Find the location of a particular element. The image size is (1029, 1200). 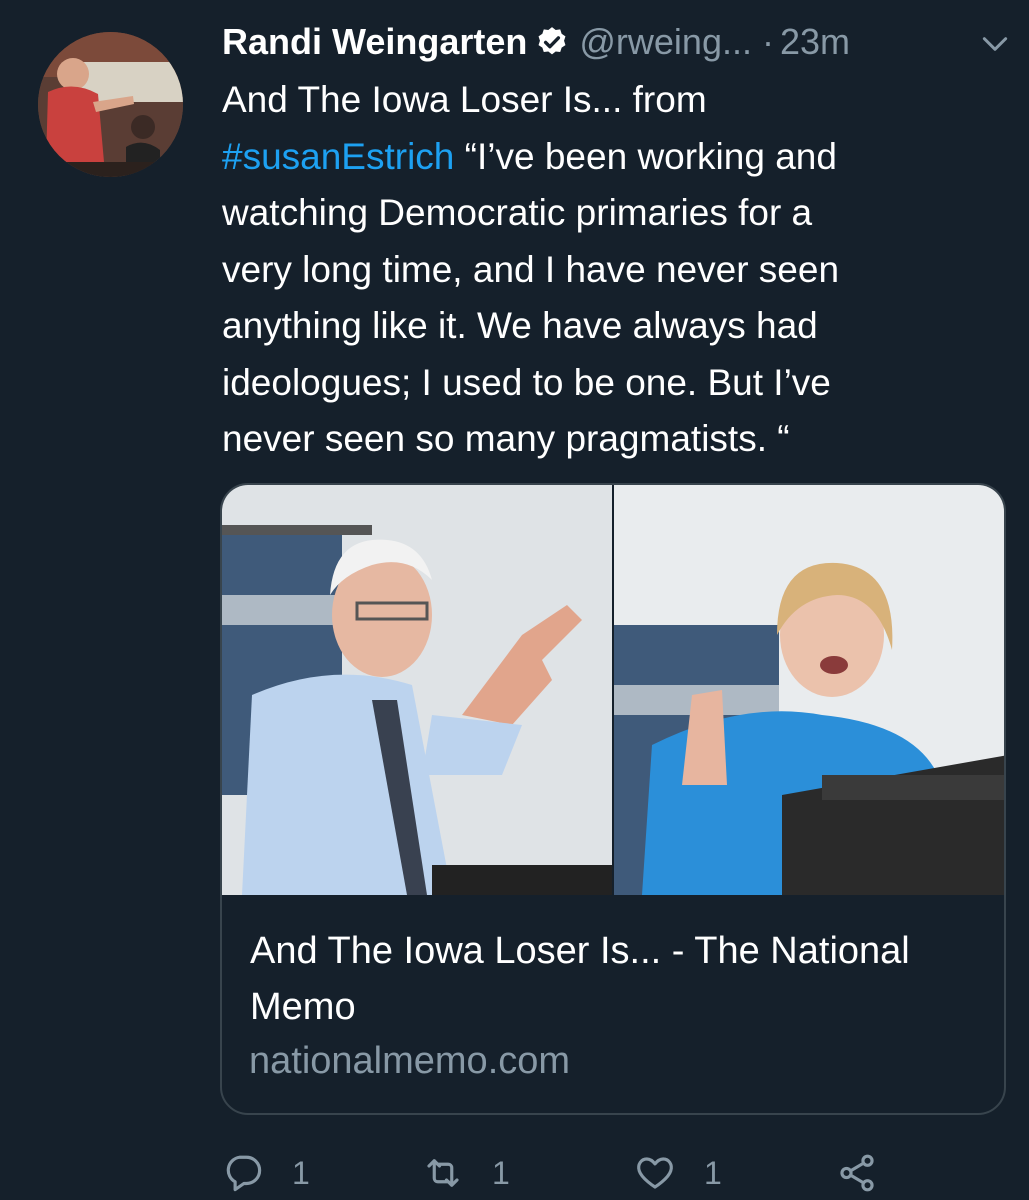

share-button is located at coordinates (871, 1173).